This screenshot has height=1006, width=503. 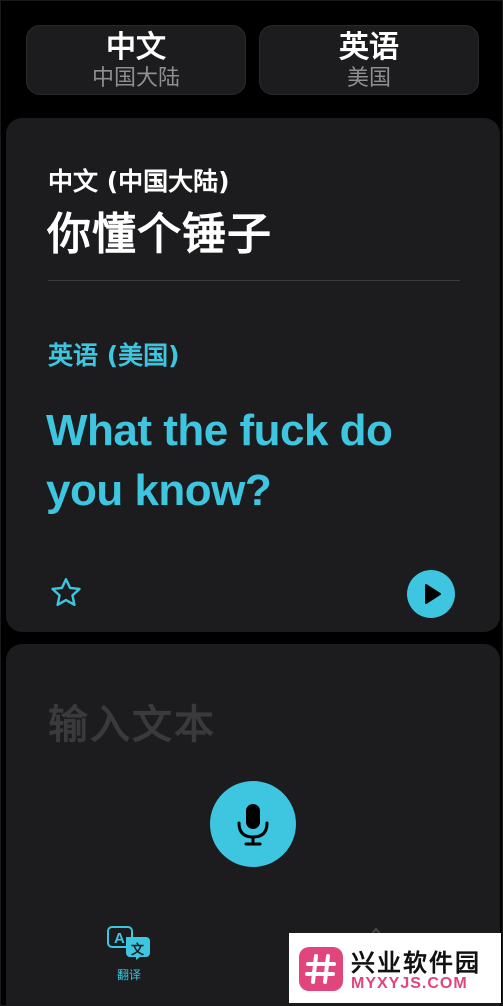 I want to click on play-icon, so click(x=433, y=594).